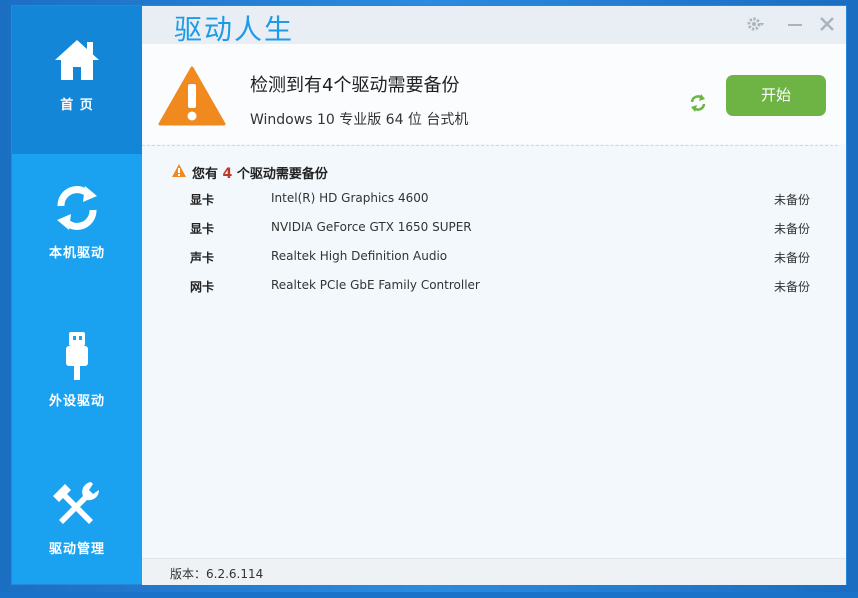 The width and height of the screenshot is (858, 598). What do you see at coordinates (217, 574) in the screenshot?
I see `version-label: 版本：6.2.6.114` at bounding box center [217, 574].